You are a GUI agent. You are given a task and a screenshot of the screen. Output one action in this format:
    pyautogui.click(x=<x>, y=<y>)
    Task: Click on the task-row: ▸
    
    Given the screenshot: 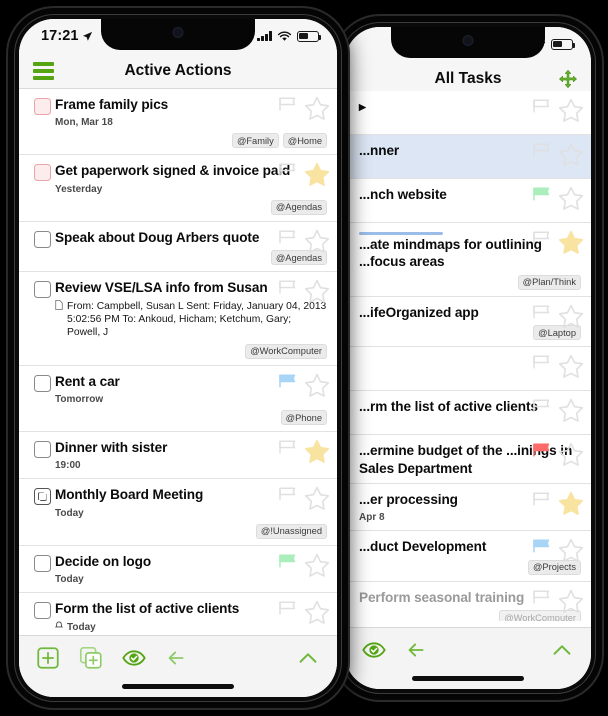 What is the action you would take?
    pyautogui.click(x=468, y=113)
    